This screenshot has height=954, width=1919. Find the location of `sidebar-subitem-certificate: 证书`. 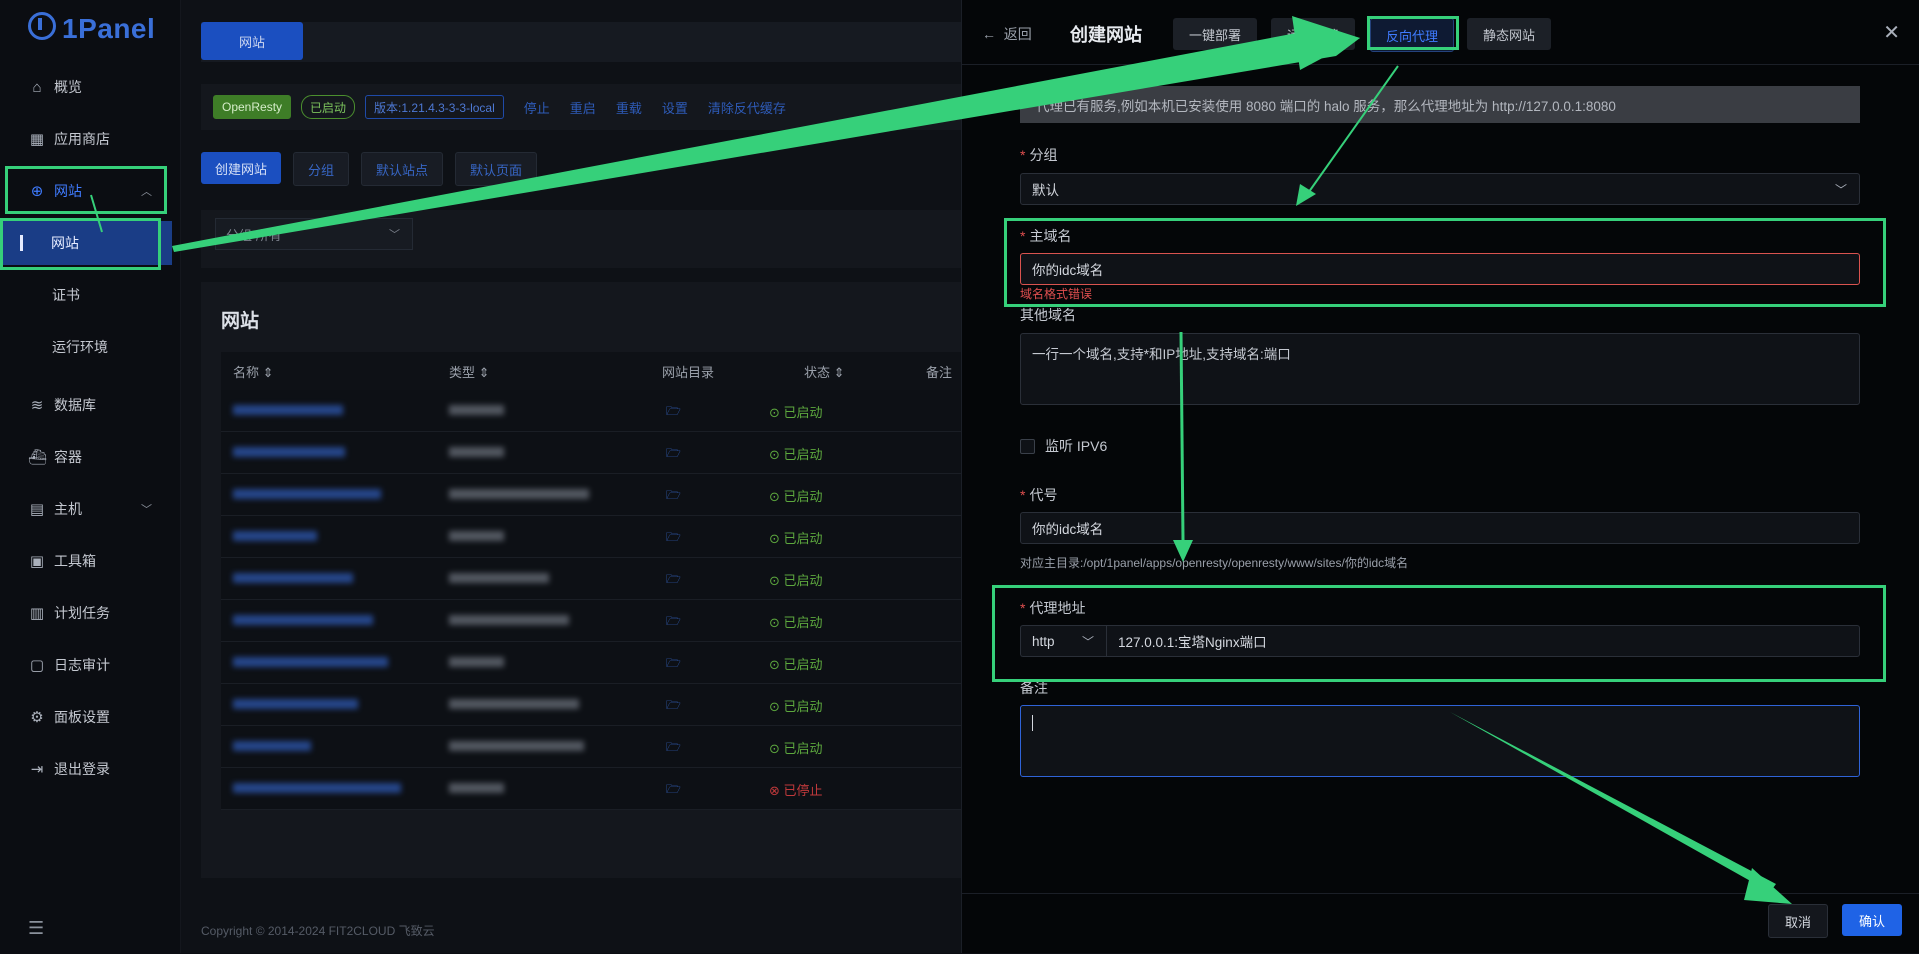

sidebar-subitem-certificate: 证书 is located at coordinates (86, 295).